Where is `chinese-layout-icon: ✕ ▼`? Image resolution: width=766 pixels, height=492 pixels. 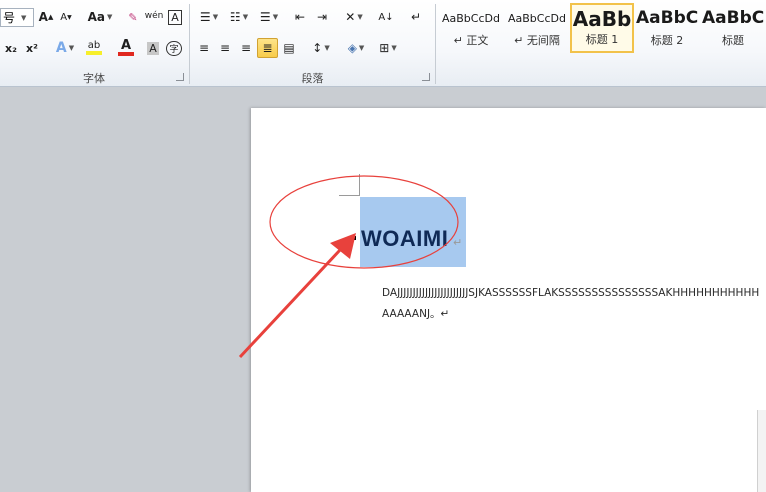
chinese-layout-icon: ✕ ▼ is located at coordinates (354, 17).